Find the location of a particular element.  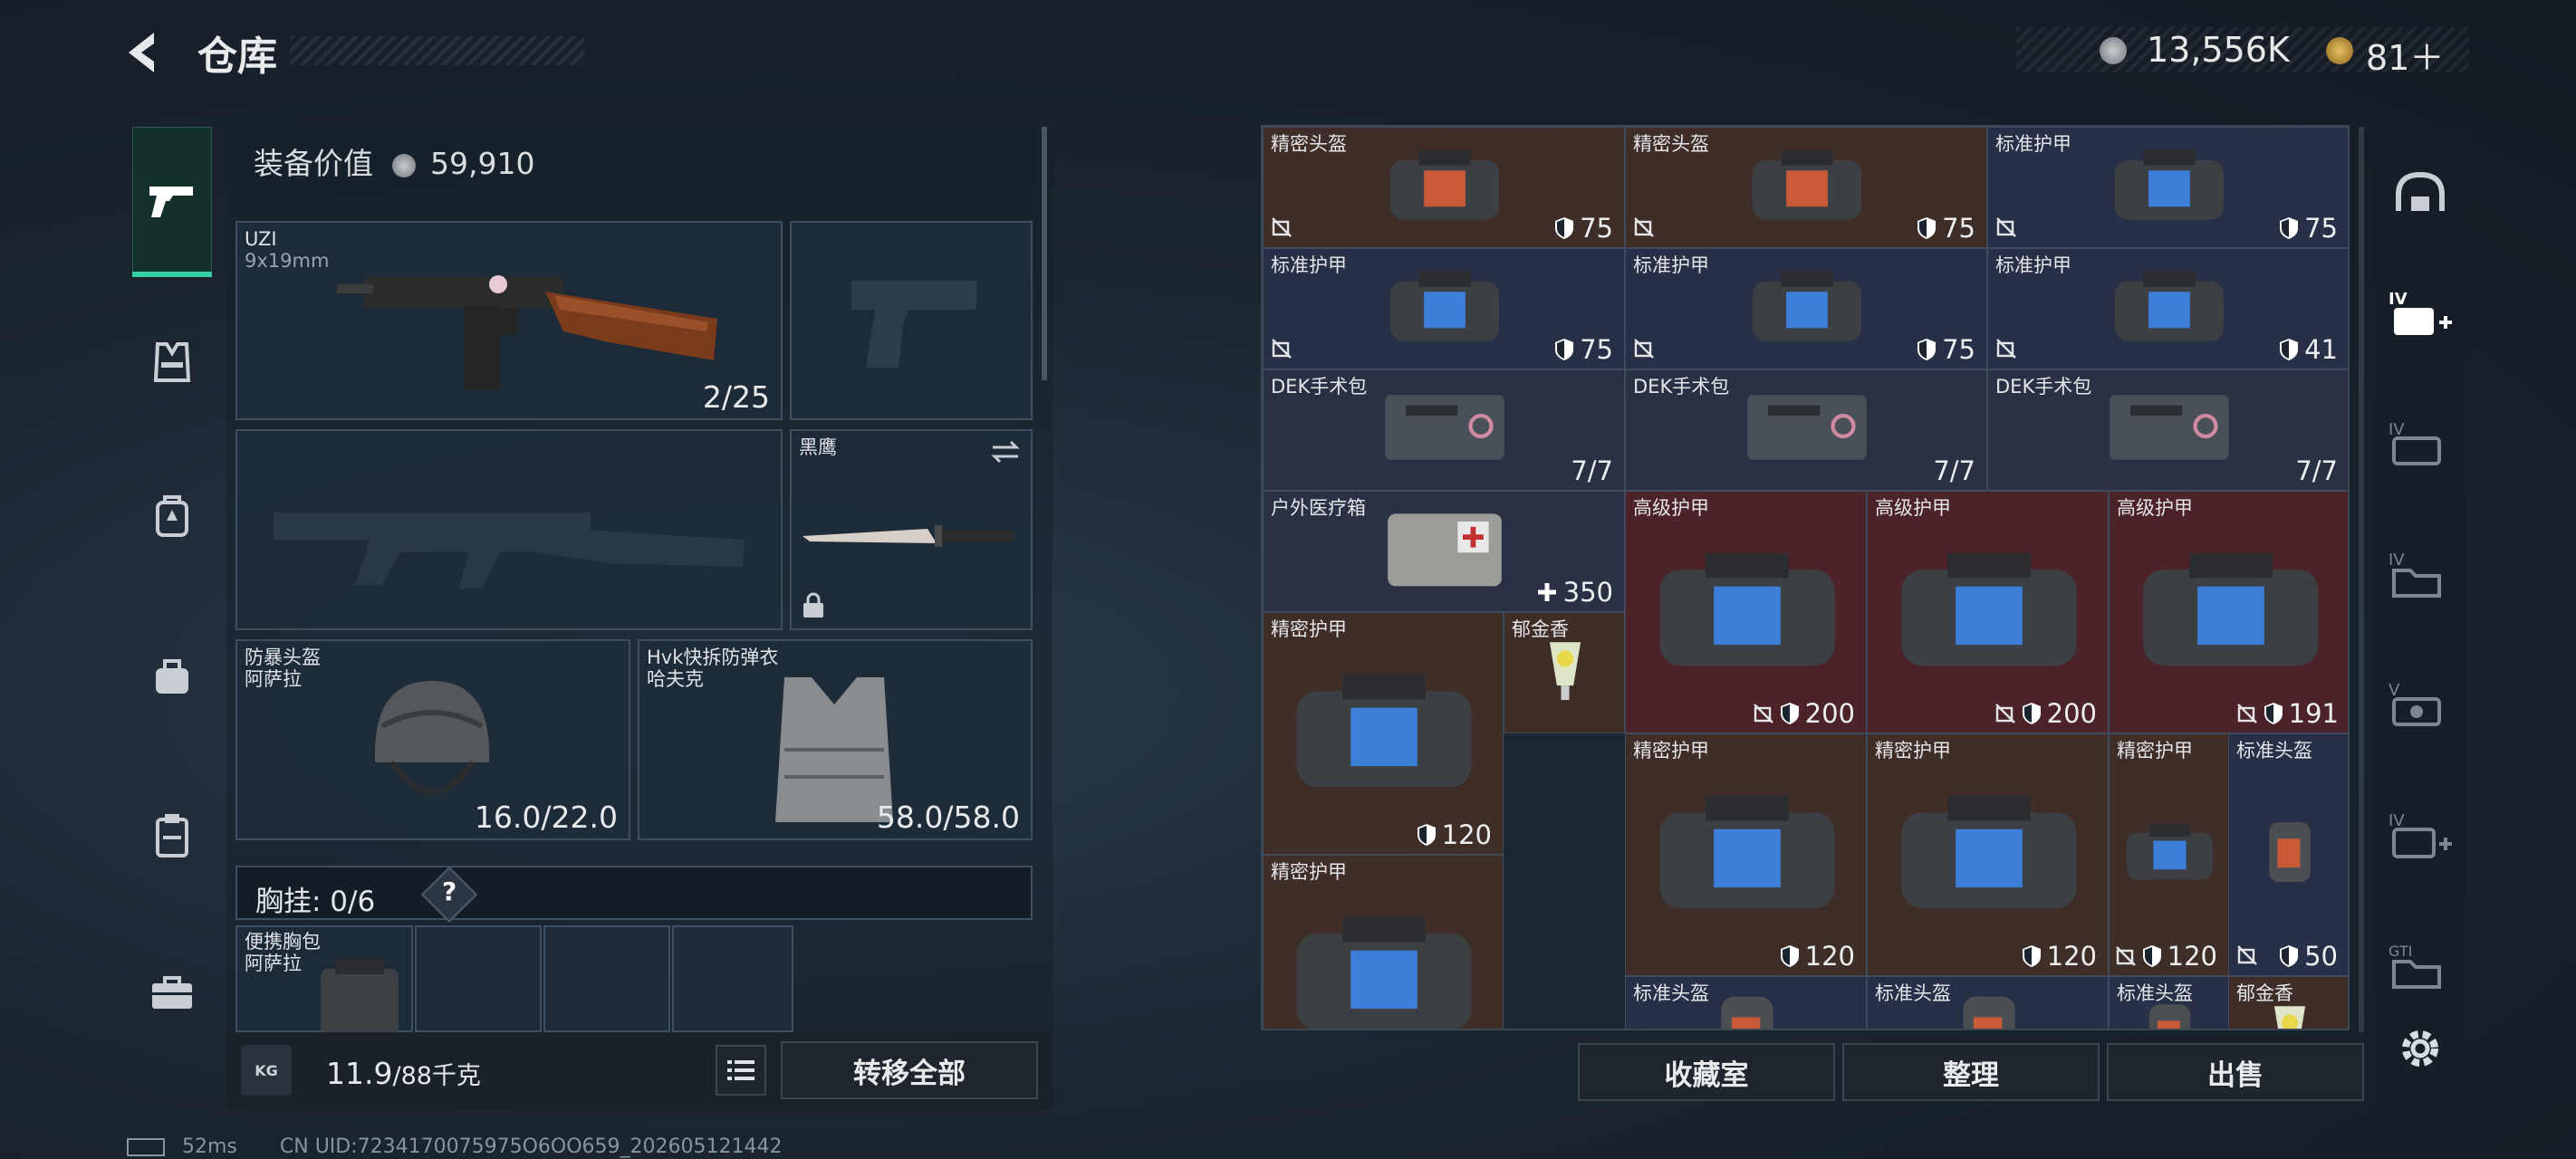

armor-slot: Hvk快拆防弹衣 哈夫克 58.0/58.0 is located at coordinates (835, 739).